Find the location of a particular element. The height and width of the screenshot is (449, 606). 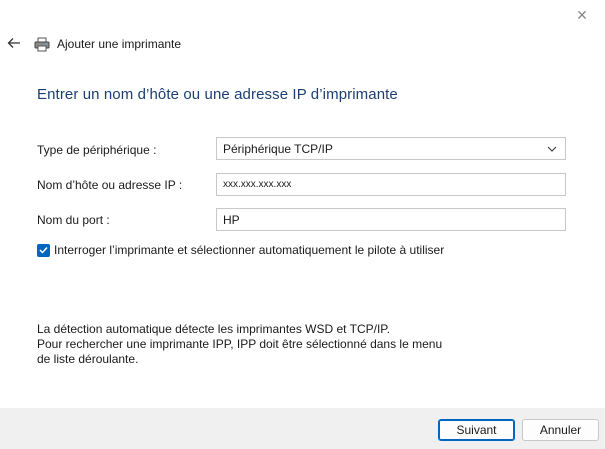

port-value: HP is located at coordinates (231, 219).